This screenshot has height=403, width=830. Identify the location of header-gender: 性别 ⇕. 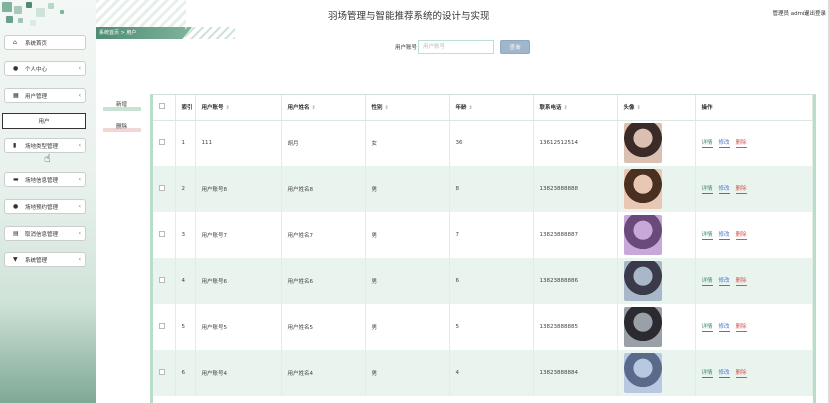
(407, 108).